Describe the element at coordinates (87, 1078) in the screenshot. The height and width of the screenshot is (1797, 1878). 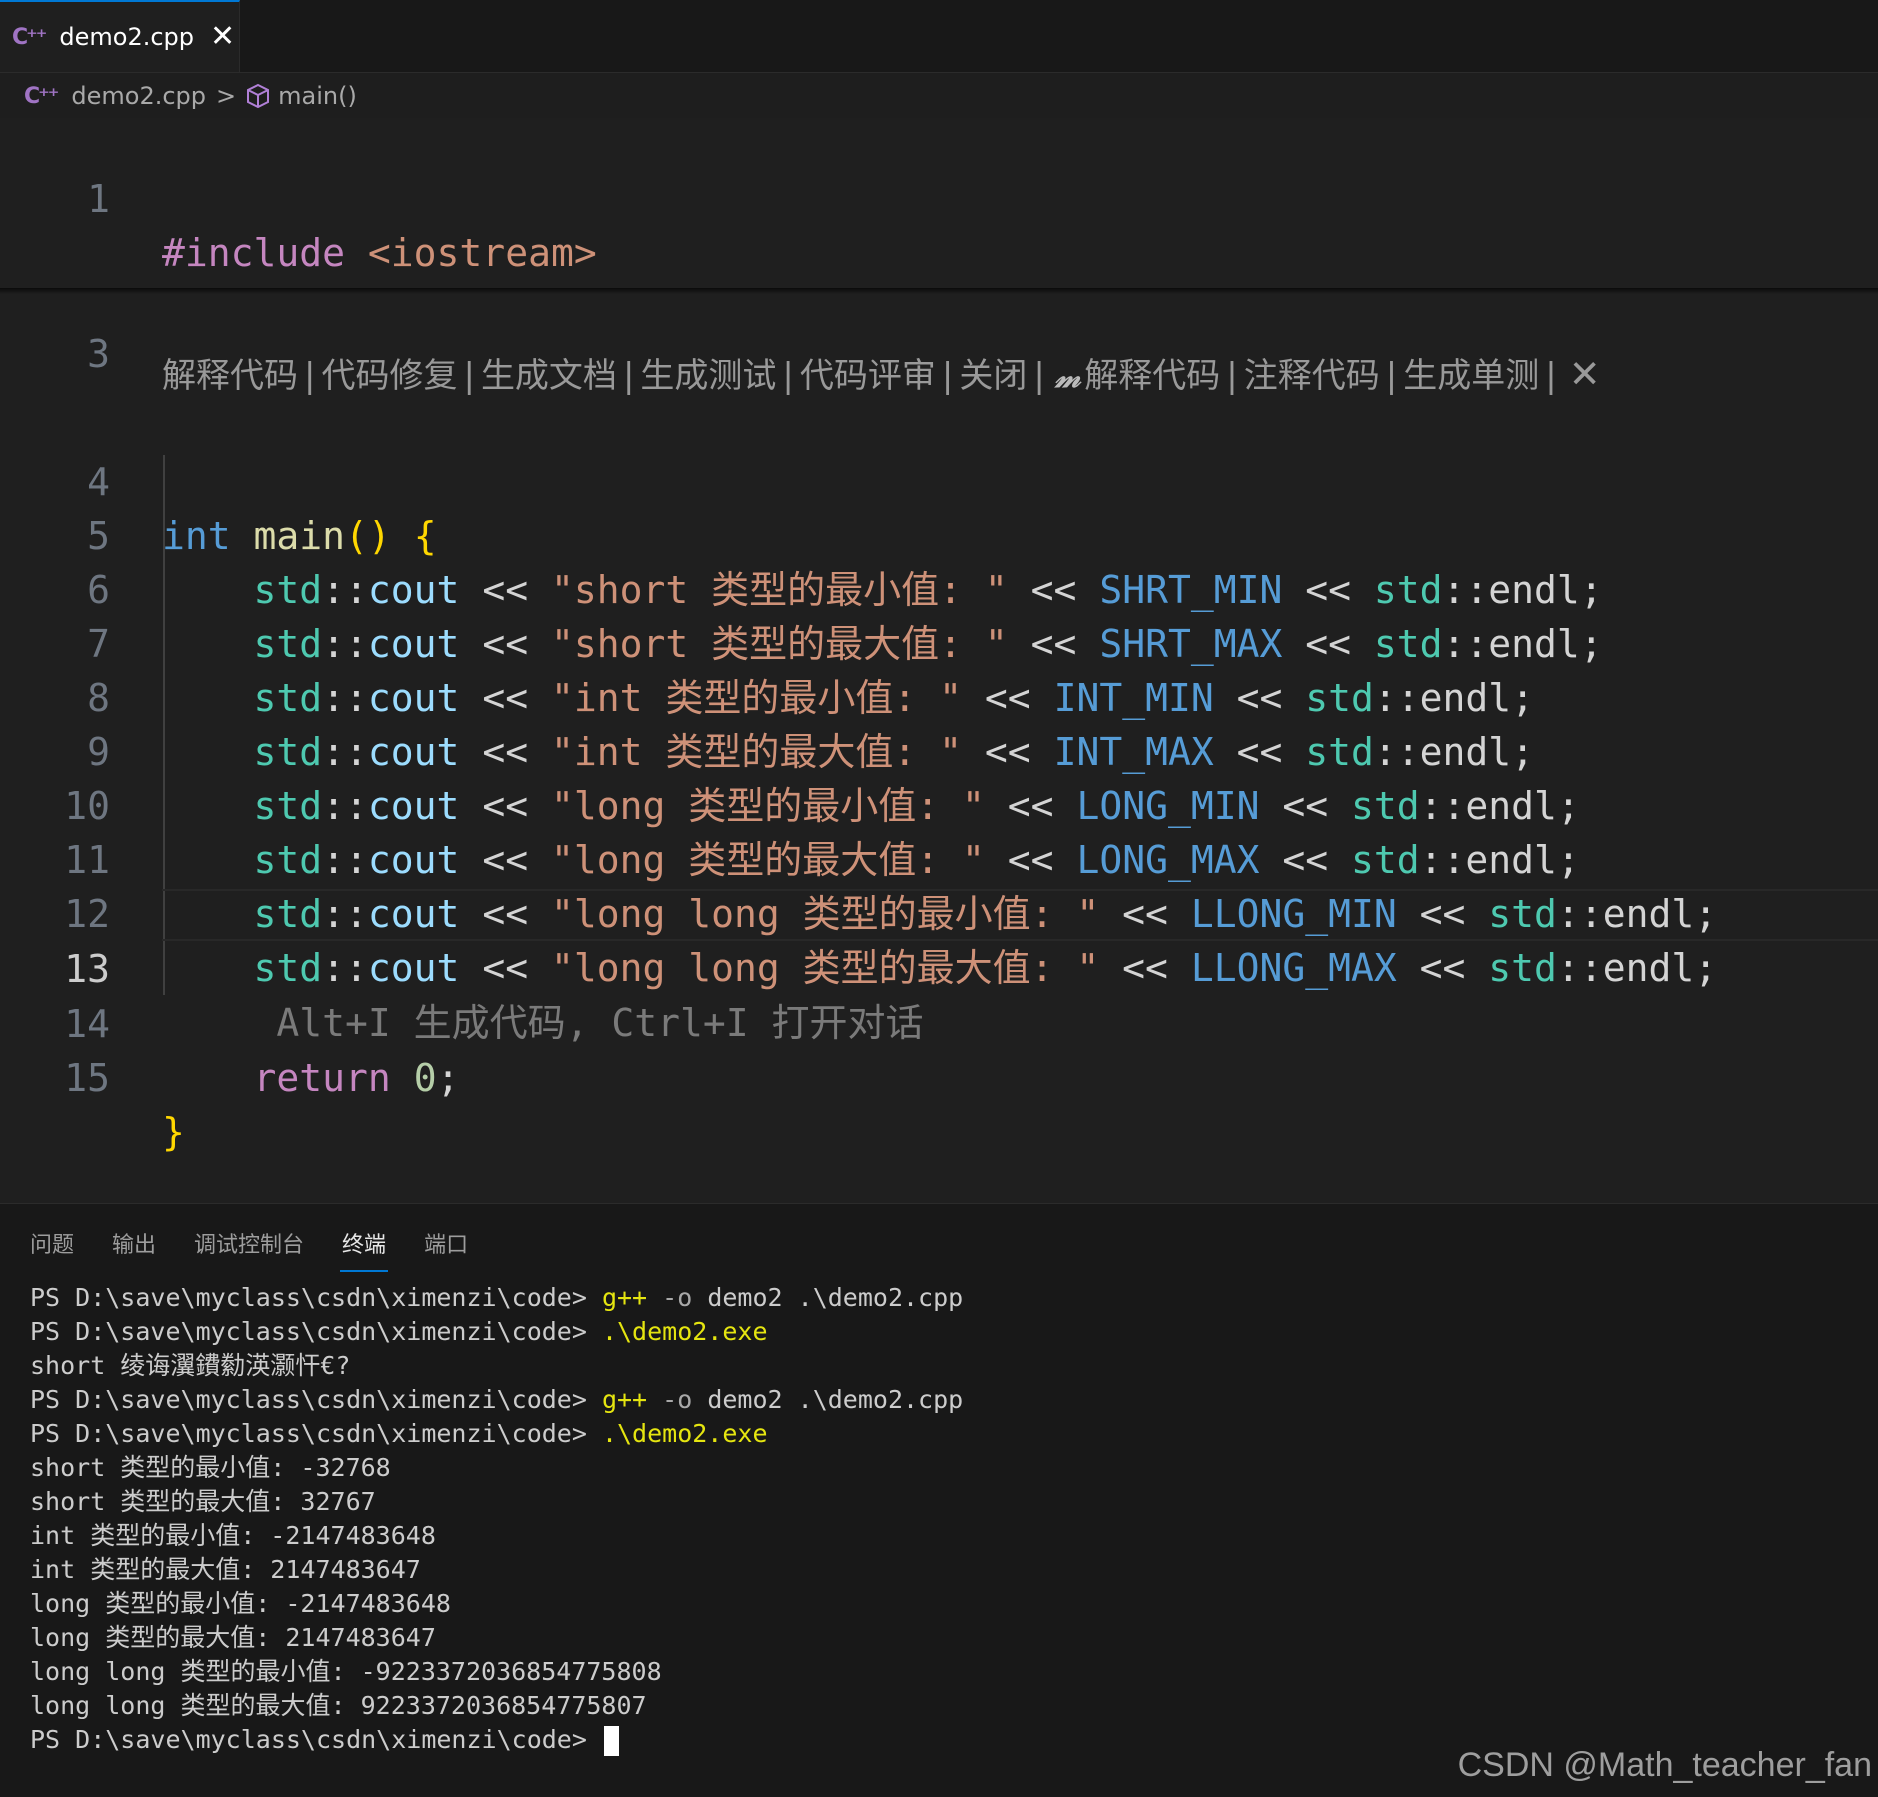
I see `line-number: 15` at that location.